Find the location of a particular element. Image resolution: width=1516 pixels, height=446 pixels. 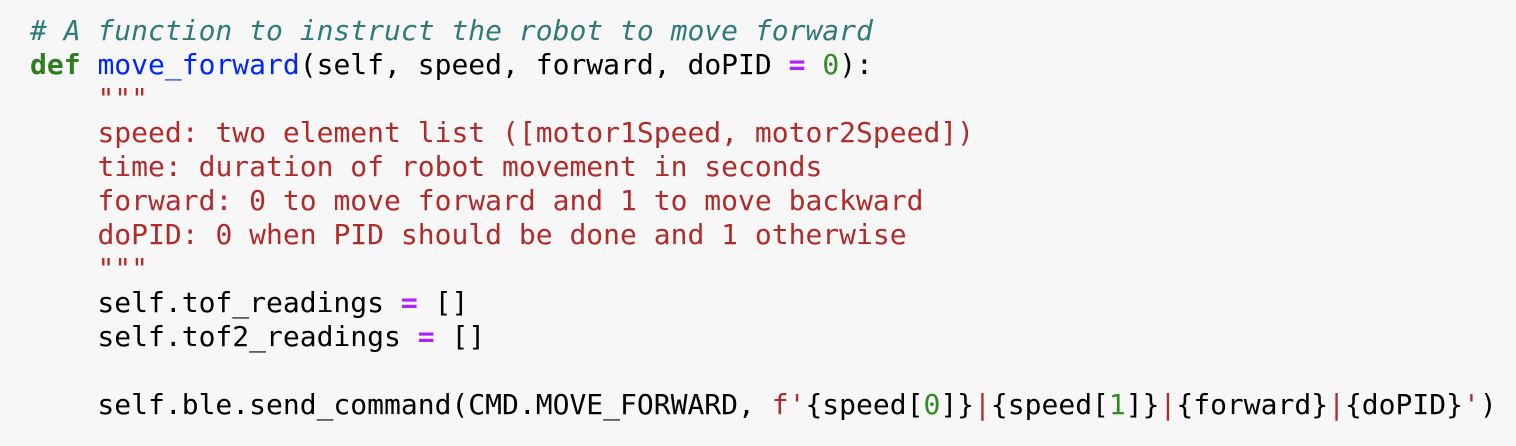

code-token-plain: {forward} is located at coordinates (1252, 404).